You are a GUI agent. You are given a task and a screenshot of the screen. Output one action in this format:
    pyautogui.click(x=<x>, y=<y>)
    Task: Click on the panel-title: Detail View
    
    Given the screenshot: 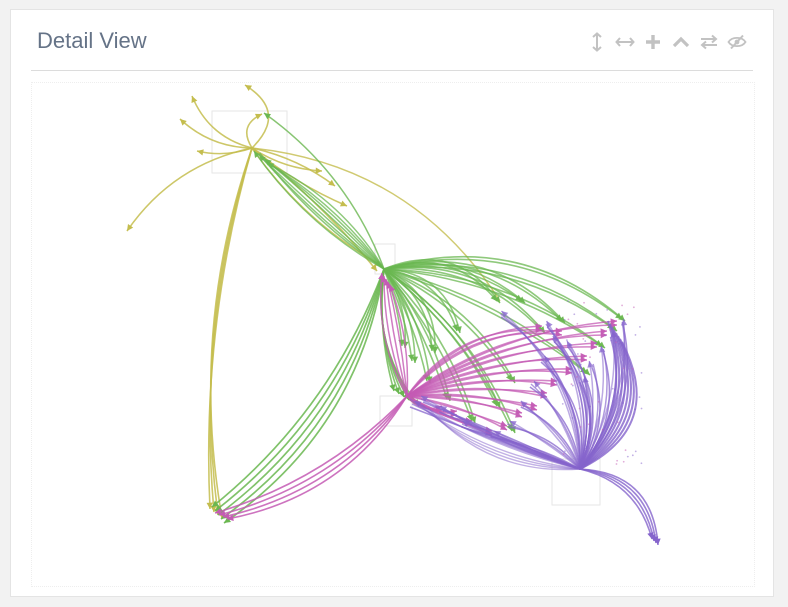 What is the action you would take?
    pyautogui.click(x=92, y=40)
    